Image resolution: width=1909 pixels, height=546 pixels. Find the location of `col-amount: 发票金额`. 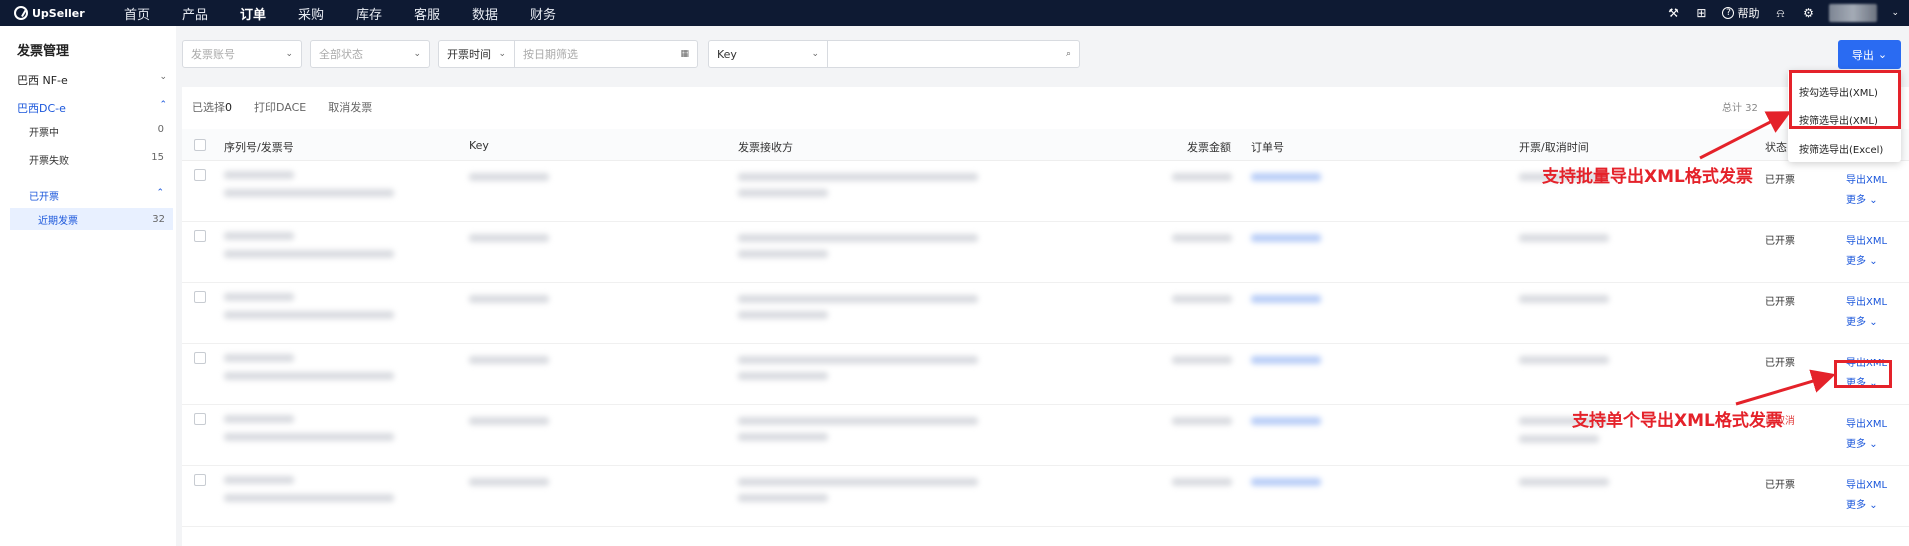

col-amount: 发票金额 is located at coordinates (1209, 147).